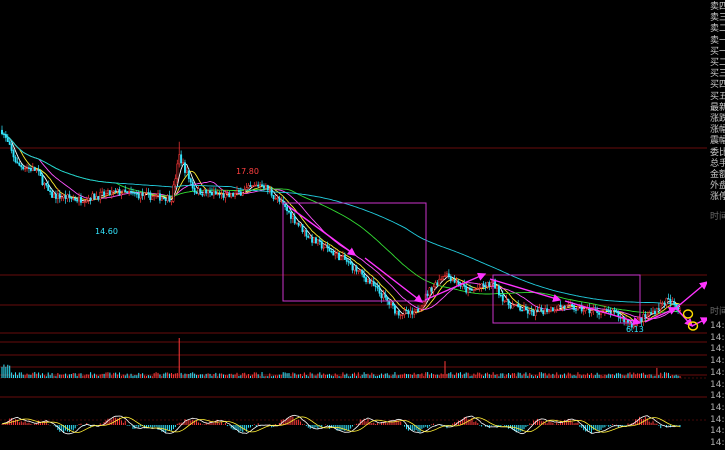  What do you see at coordinates (717, 63) in the screenshot?
I see `quote-label: 买二` at bounding box center [717, 63].